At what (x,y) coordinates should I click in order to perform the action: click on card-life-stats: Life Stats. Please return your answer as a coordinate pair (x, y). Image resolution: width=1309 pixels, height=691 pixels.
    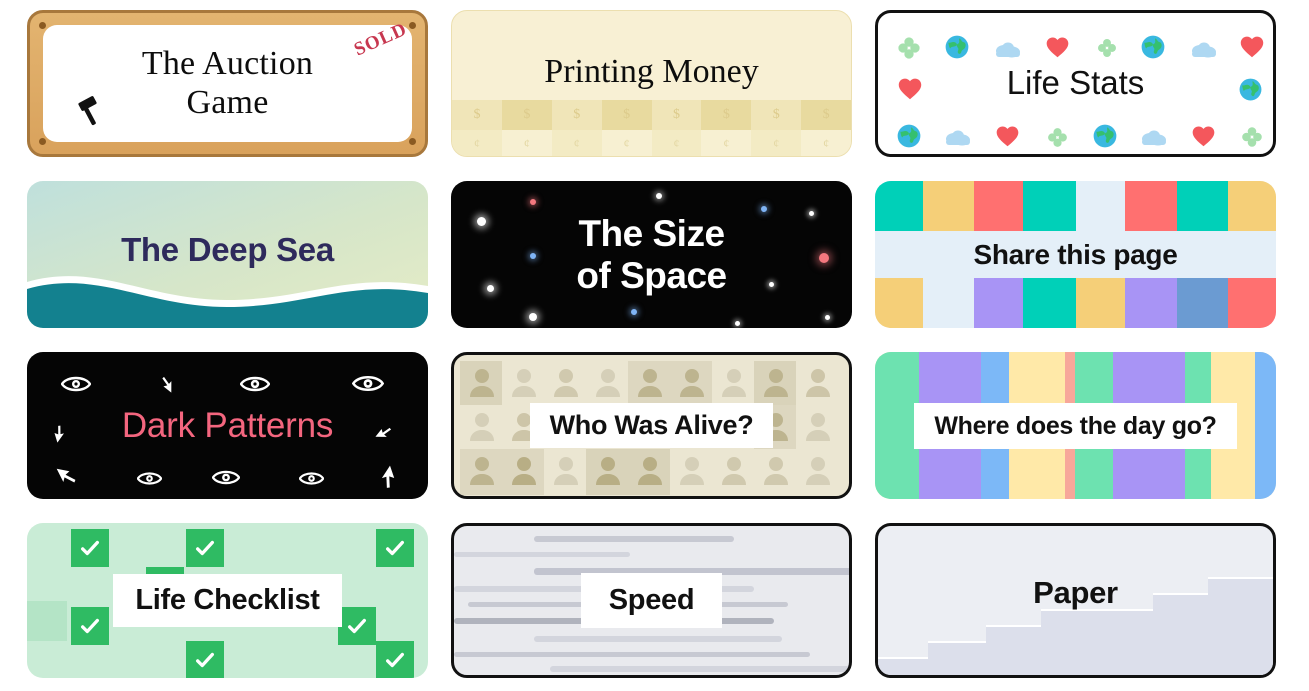
    Looking at the image, I should click on (1075, 83).